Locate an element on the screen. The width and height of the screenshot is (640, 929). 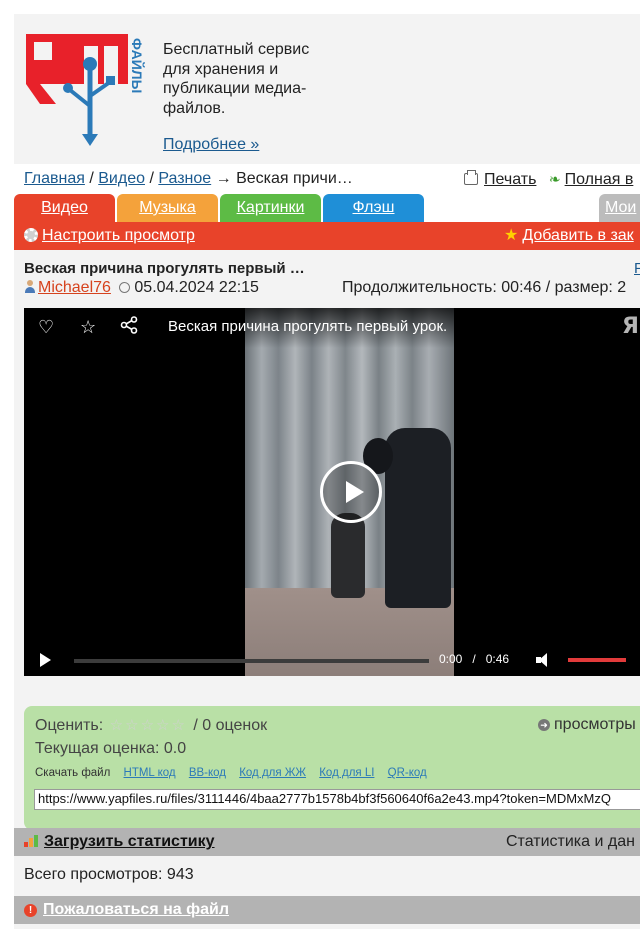
seek-bar is located at coordinates (251, 661).